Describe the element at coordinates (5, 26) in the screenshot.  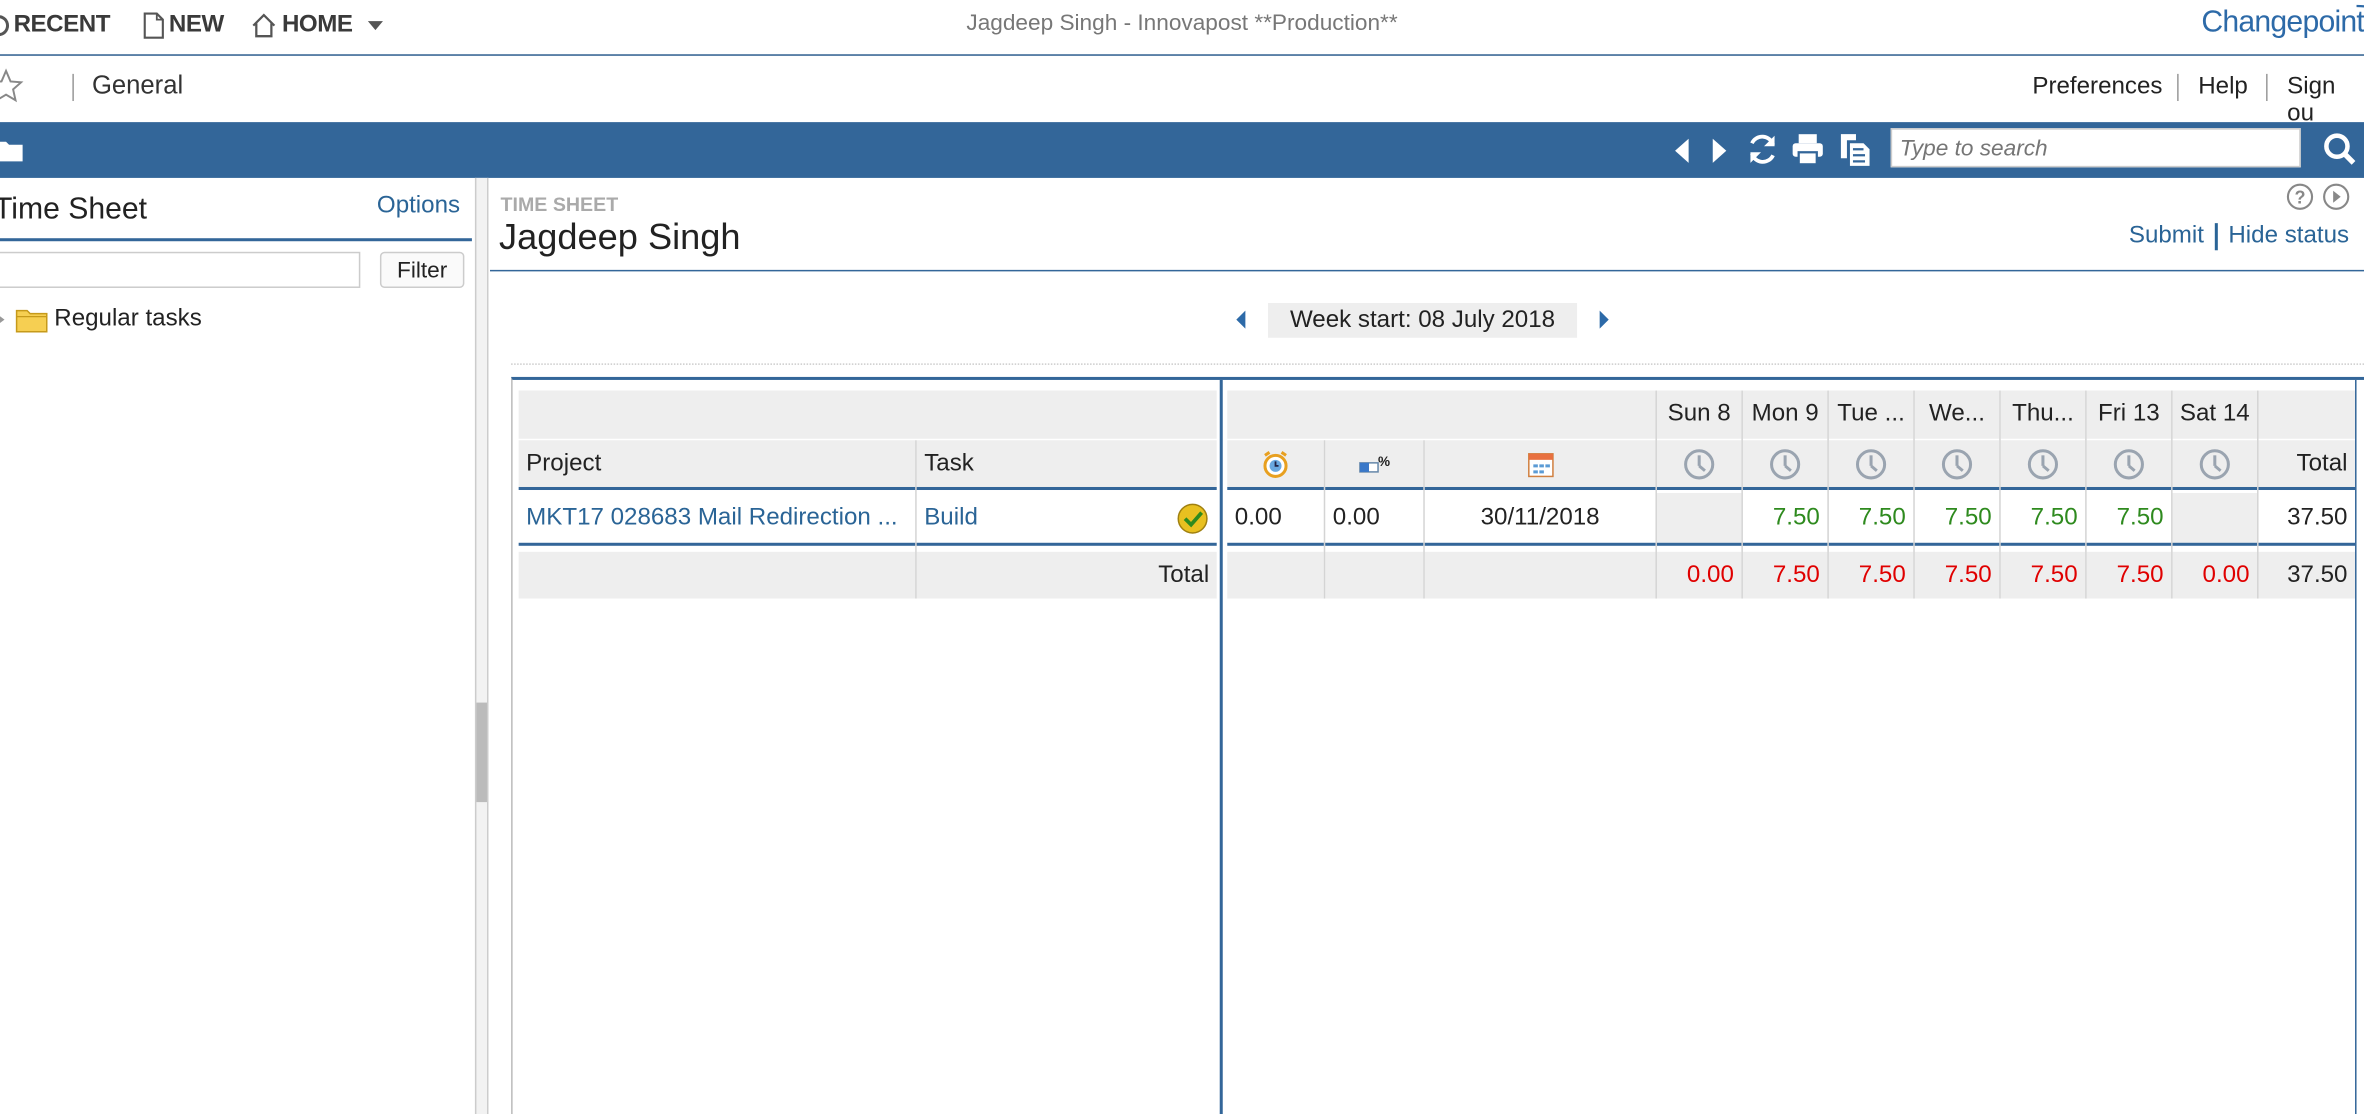
I see `recent-icon` at that location.